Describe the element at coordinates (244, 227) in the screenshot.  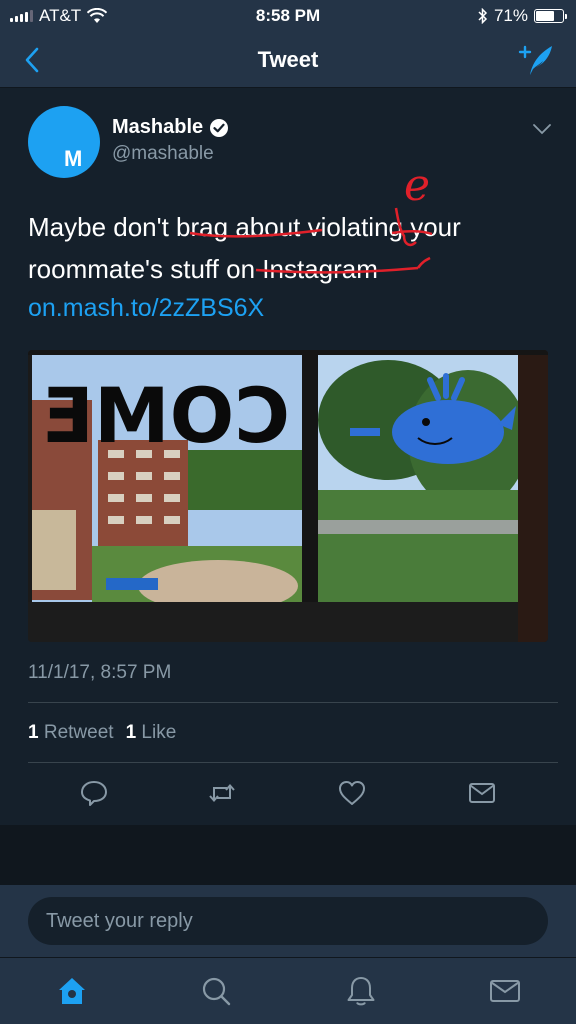
I see `tweet-text-line-1: Maybe don't brag about violating your` at that location.